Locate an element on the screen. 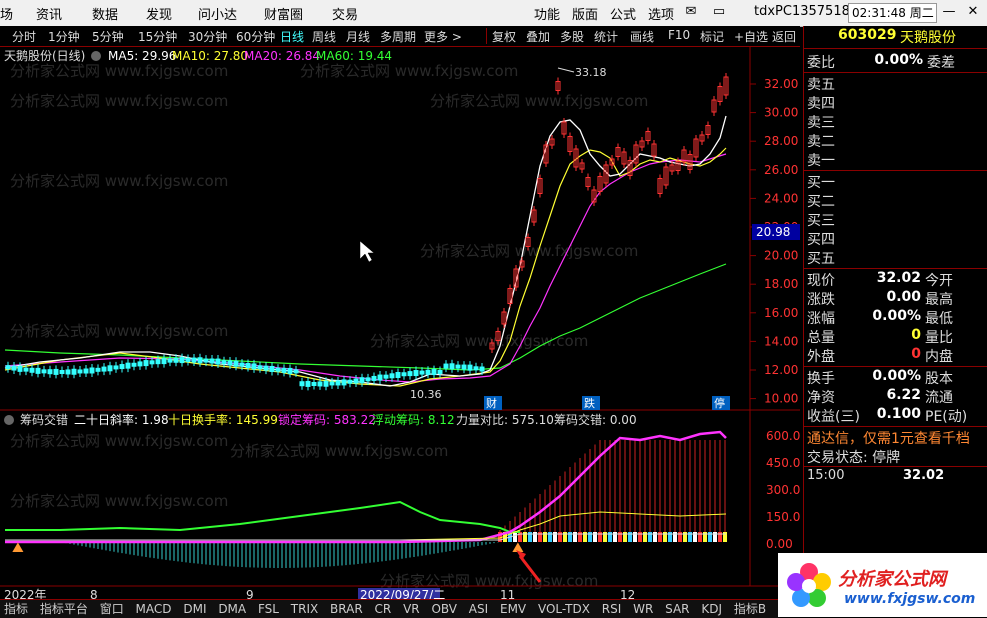 Image resolution: width=987 pixels, height=618 pixels. menu-item-data: 数据 is located at coordinates (105, 13).